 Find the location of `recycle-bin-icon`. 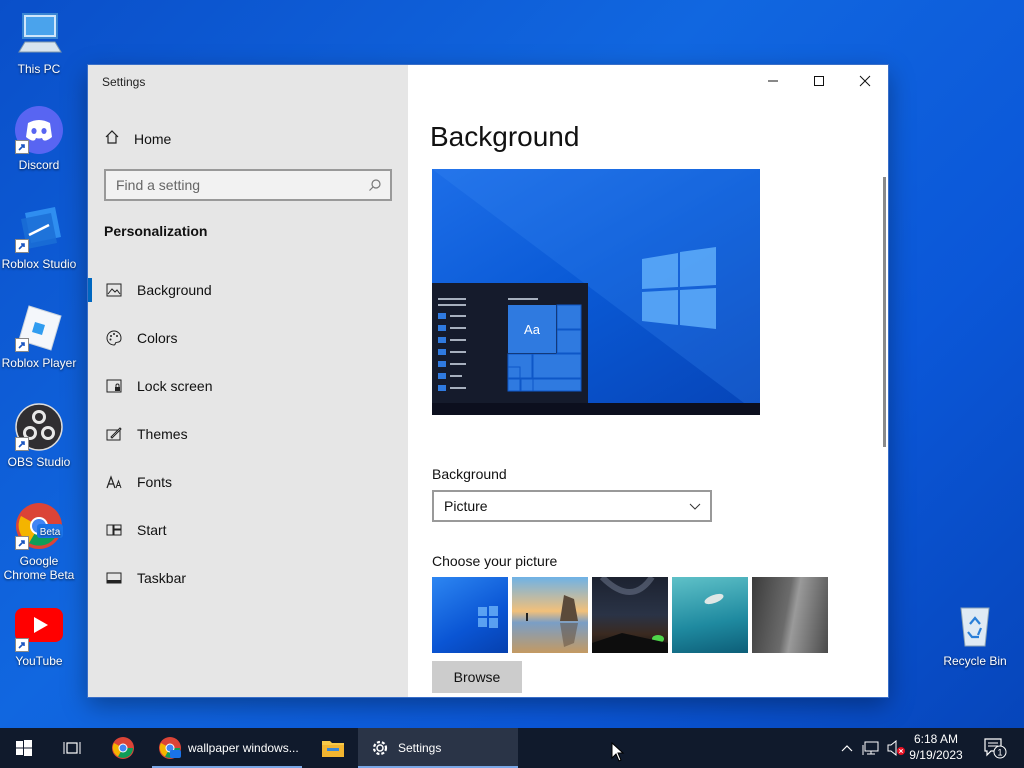

recycle-bin-icon is located at coordinates (975, 626).